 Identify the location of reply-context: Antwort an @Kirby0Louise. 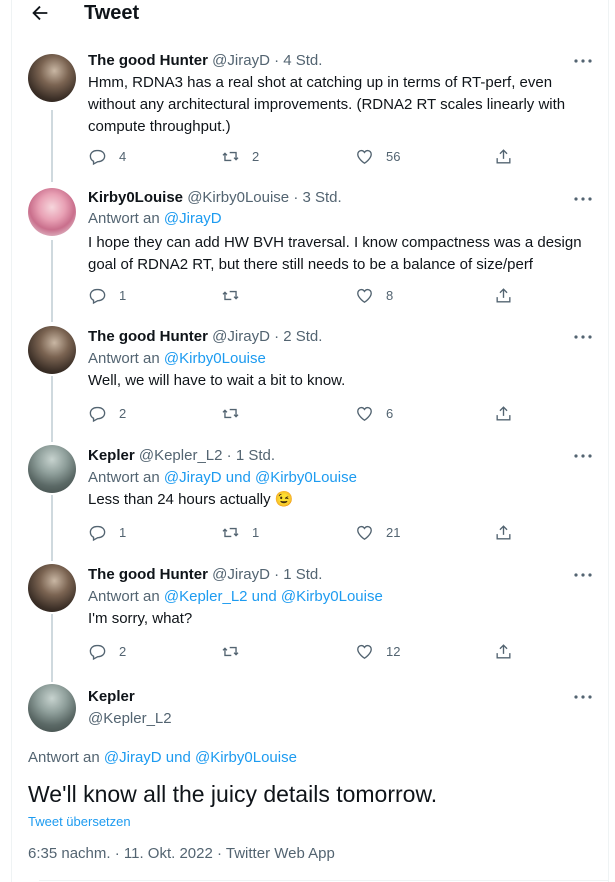
(177, 358).